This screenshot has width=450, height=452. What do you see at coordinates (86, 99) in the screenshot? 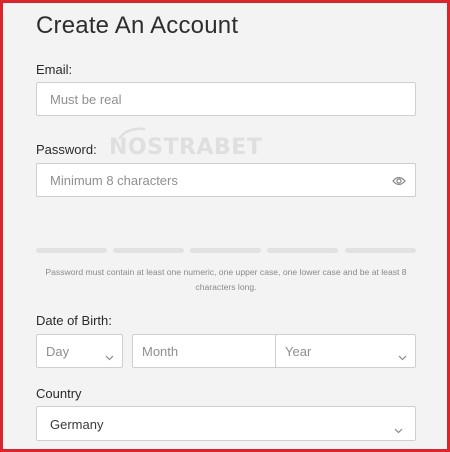
I see `email-placeholder: Must be real` at bounding box center [86, 99].